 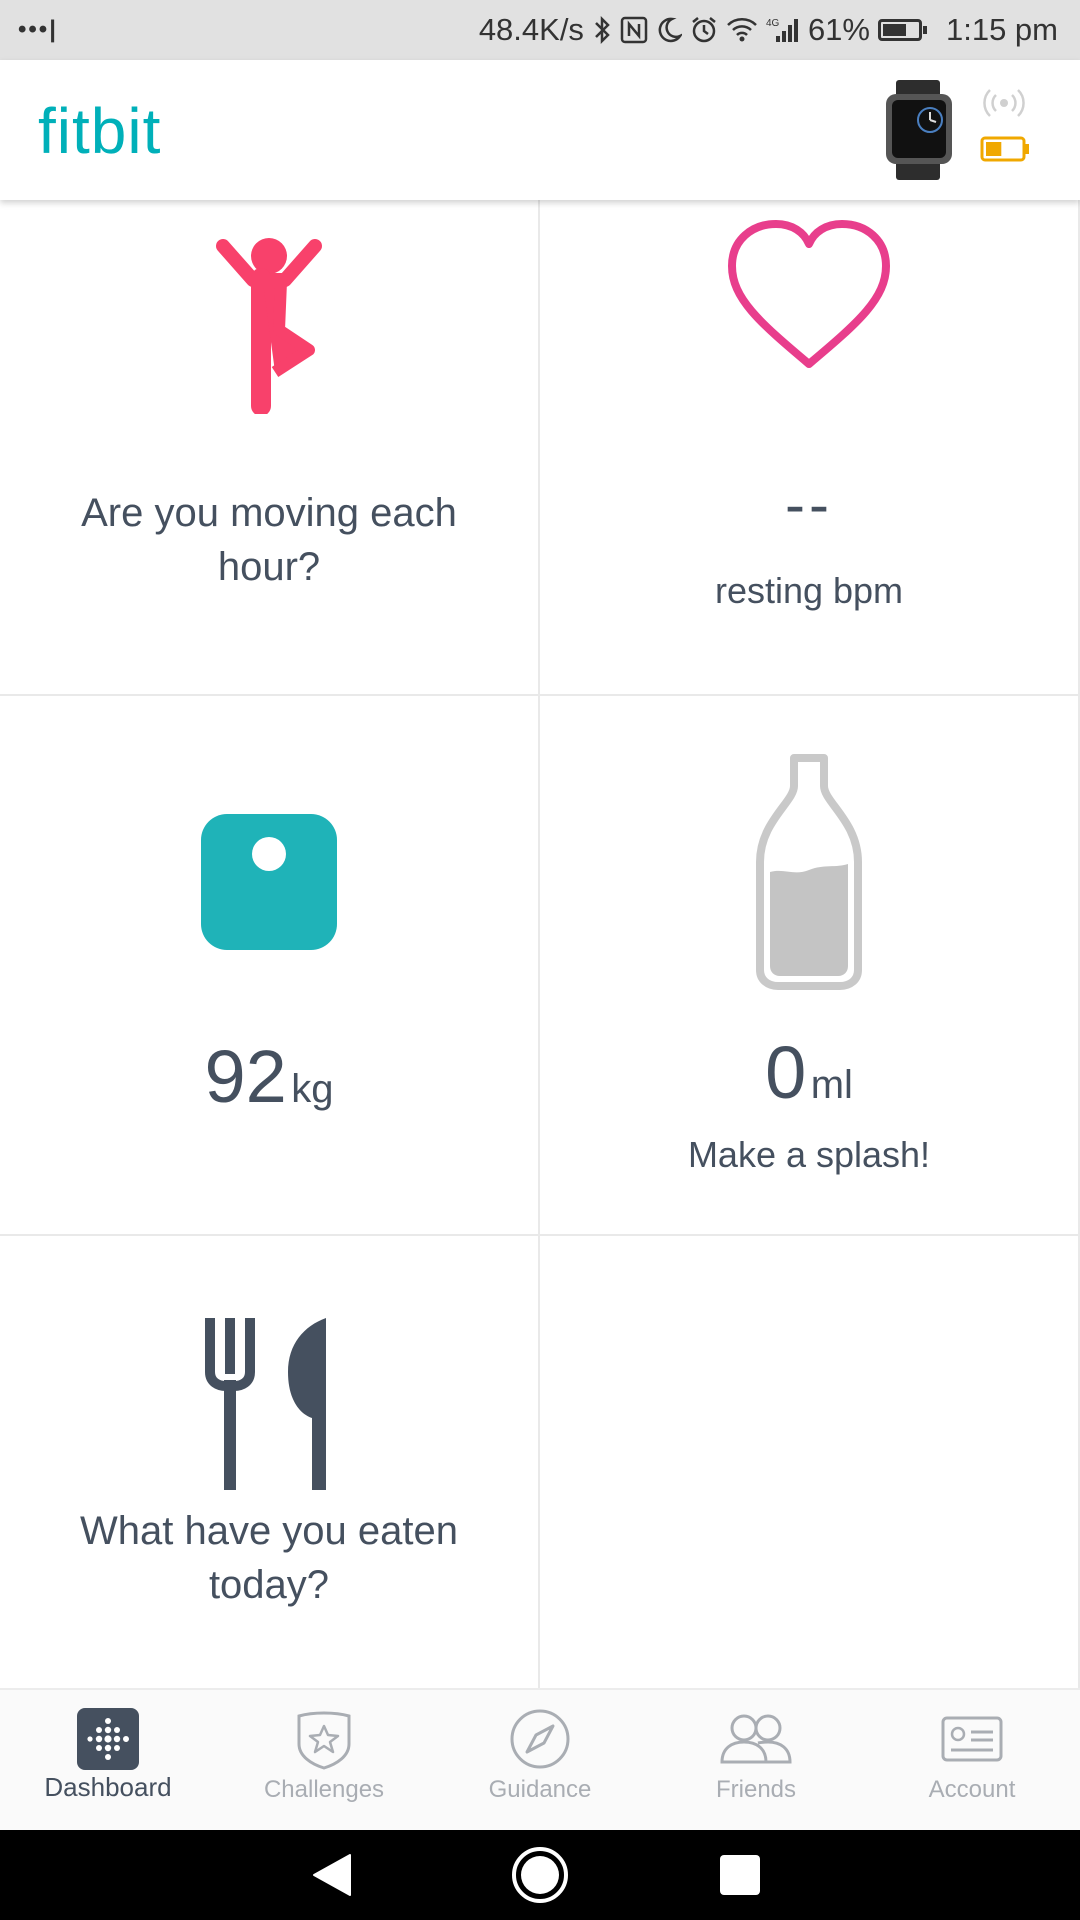 What do you see at coordinates (809, 298) in the screenshot?
I see `heart-icon` at bounding box center [809, 298].